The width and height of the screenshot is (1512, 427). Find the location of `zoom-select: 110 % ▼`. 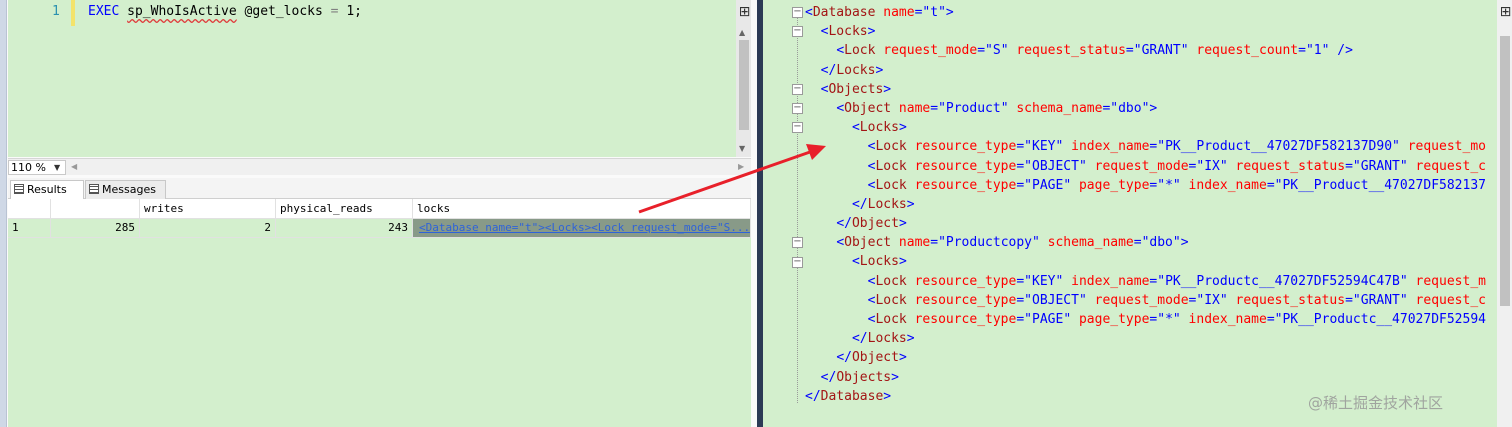

zoom-select: 110 % ▼ is located at coordinates (37, 167).